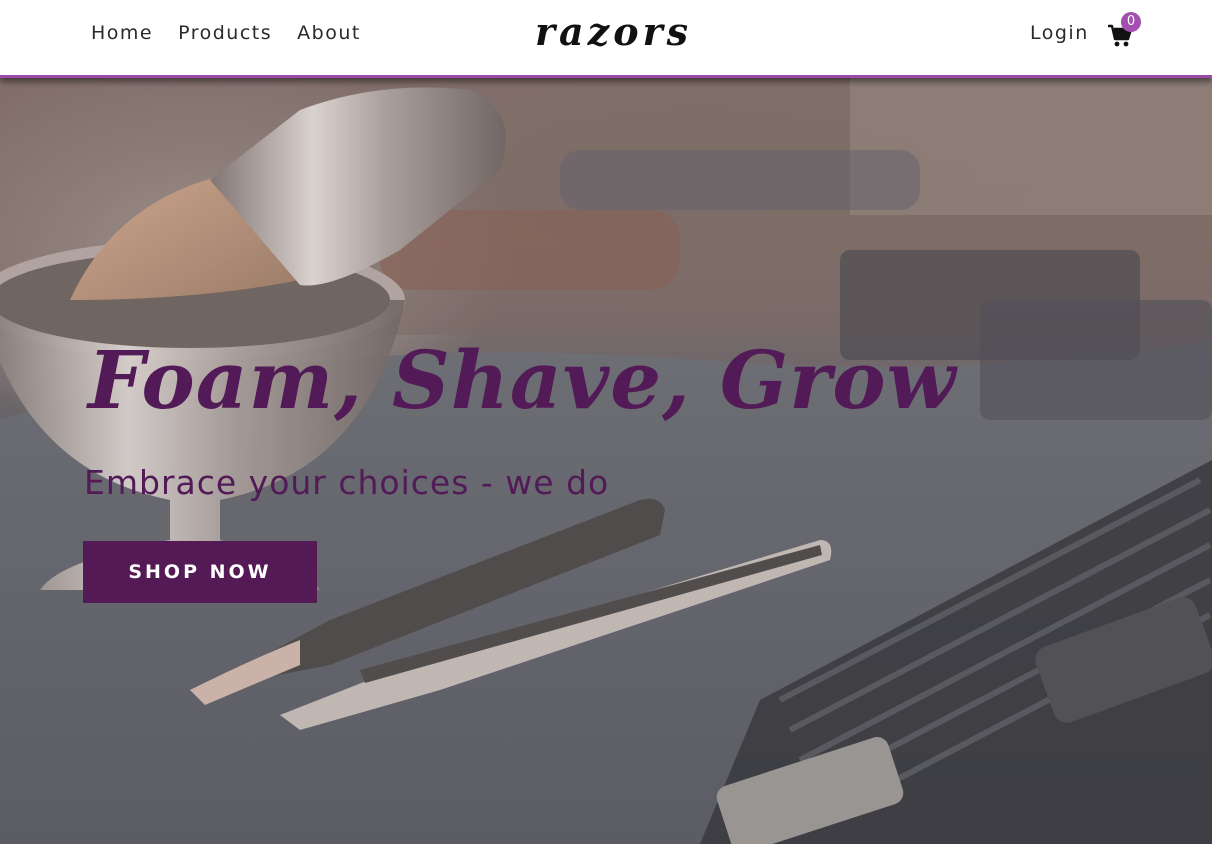 The height and width of the screenshot is (844, 1212). What do you see at coordinates (1131, 22) in the screenshot?
I see `cart-count-badge: 0` at bounding box center [1131, 22].